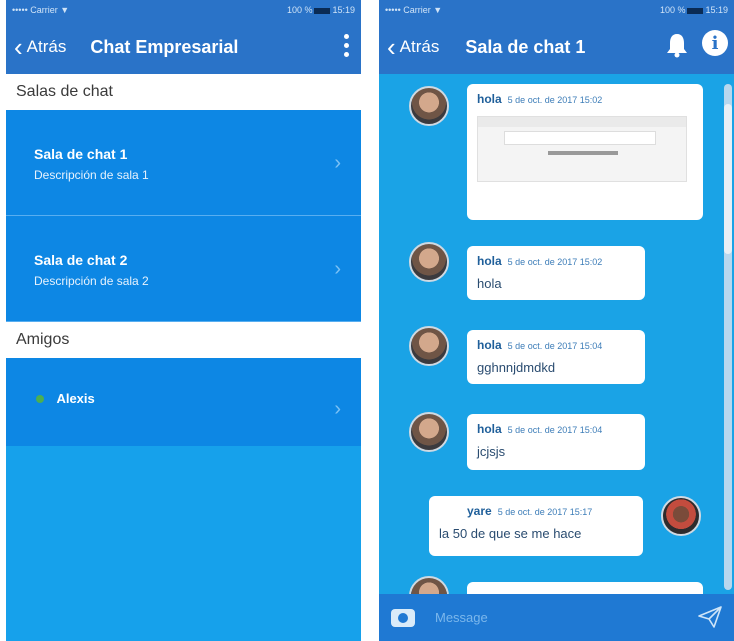  Describe the element at coordinates (403, 617) in the screenshot. I see `camera-icon` at that location.